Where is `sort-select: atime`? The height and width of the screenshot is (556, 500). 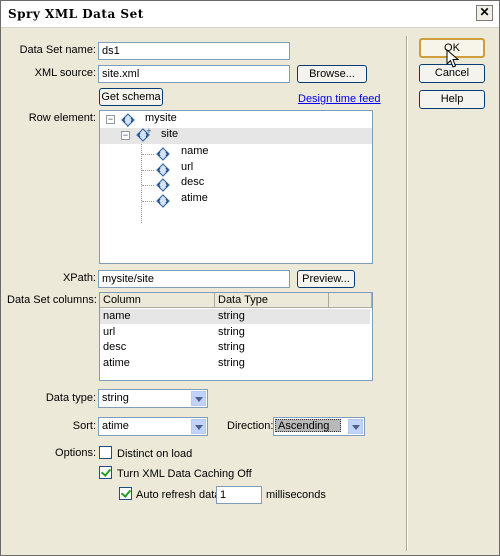
sort-select: atime is located at coordinates (153, 426).